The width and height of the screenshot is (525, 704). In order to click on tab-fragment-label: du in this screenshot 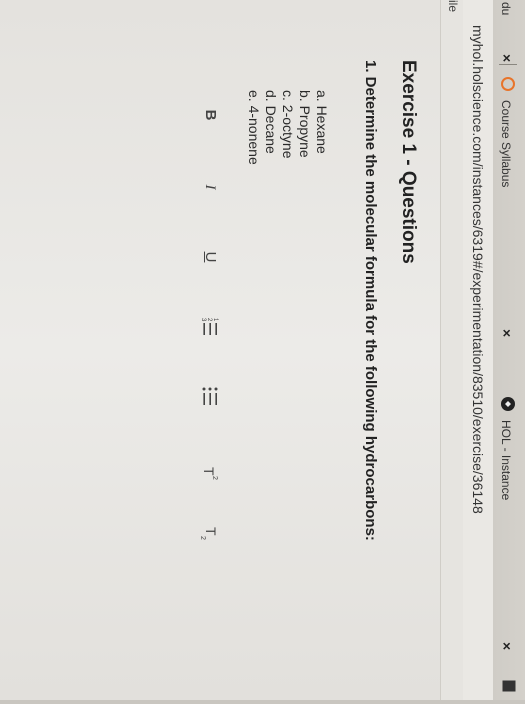, I will do `click(506, 9)`.